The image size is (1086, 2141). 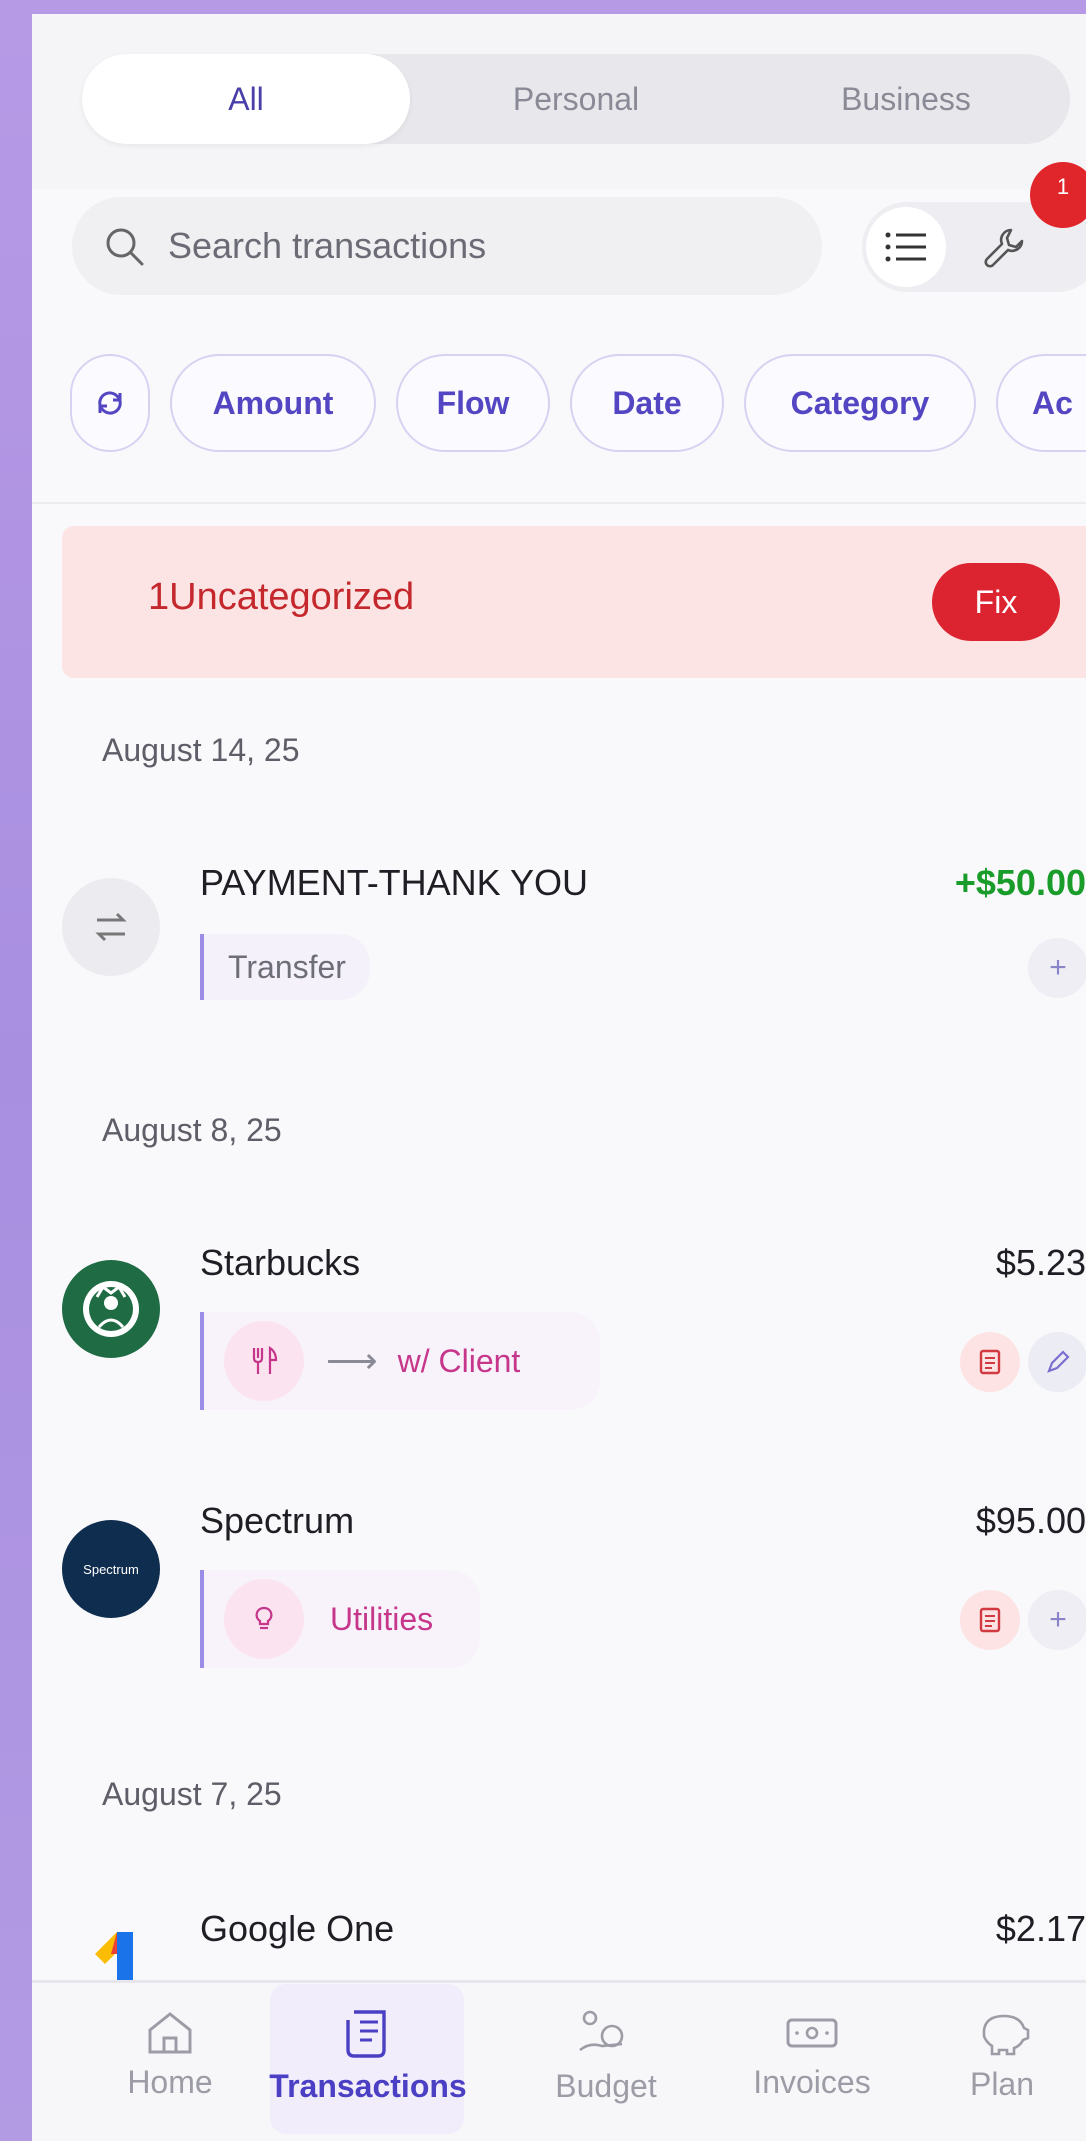 I want to click on transaction-amount: $95.00, so click(x=1030, y=1520).